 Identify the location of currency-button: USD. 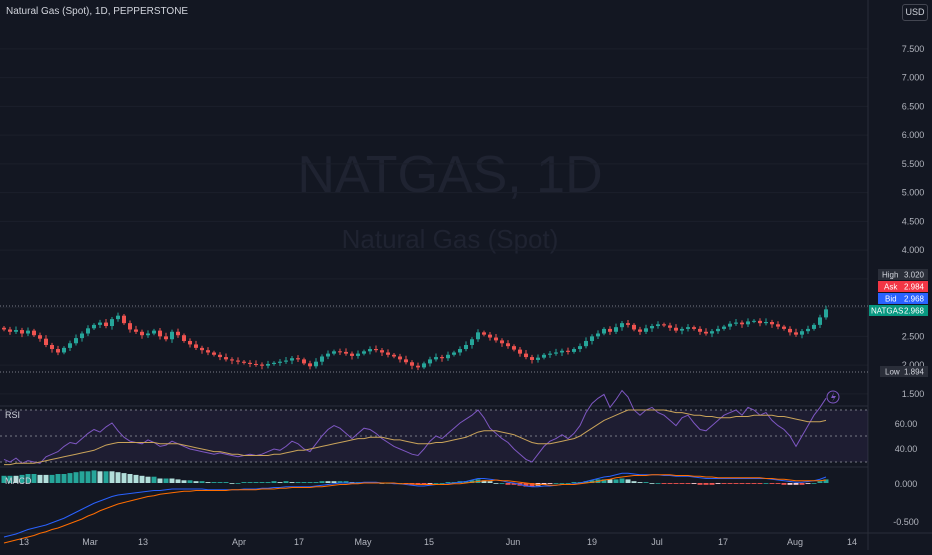
(915, 12).